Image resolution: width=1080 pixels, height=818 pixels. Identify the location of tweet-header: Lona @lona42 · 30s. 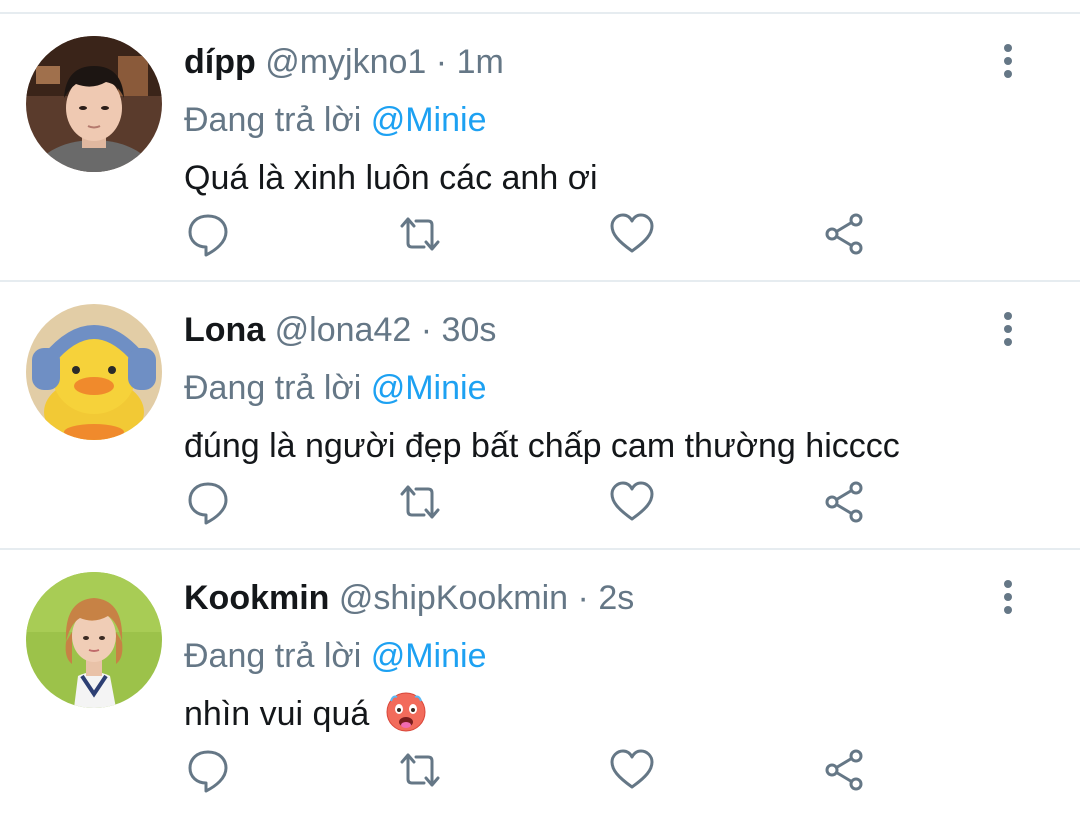
(340, 330).